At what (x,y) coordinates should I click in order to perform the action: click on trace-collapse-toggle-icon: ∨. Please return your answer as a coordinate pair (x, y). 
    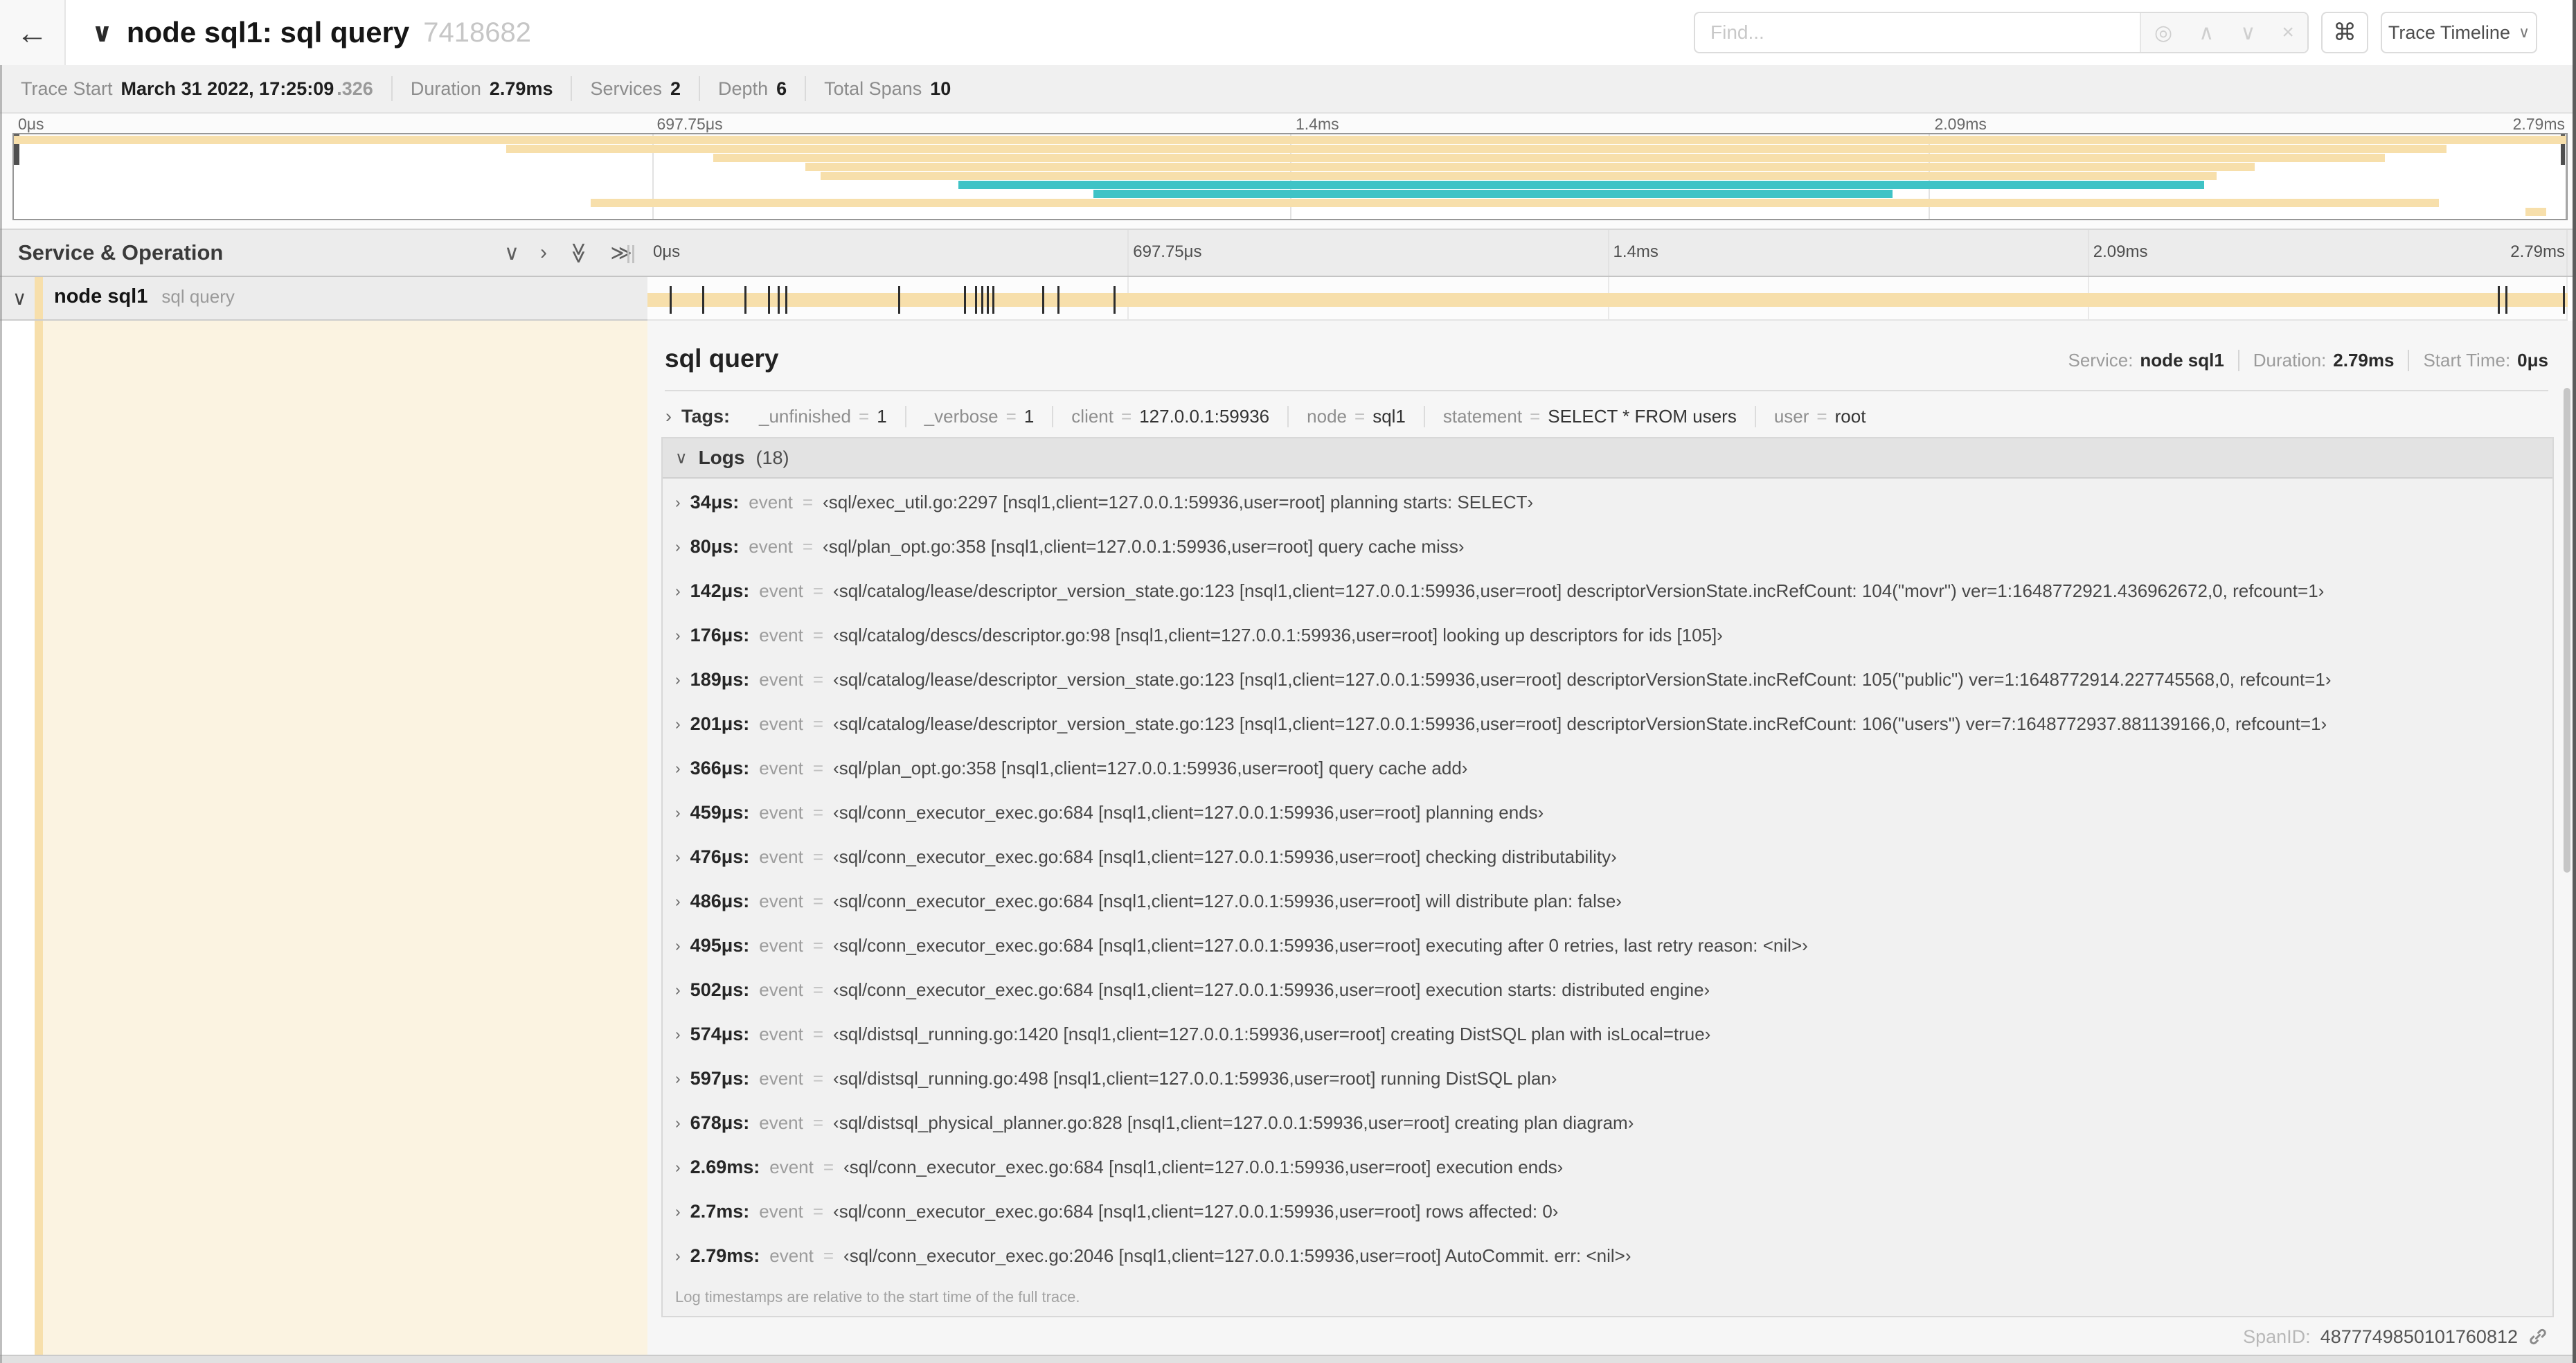
    Looking at the image, I should click on (102, 33).